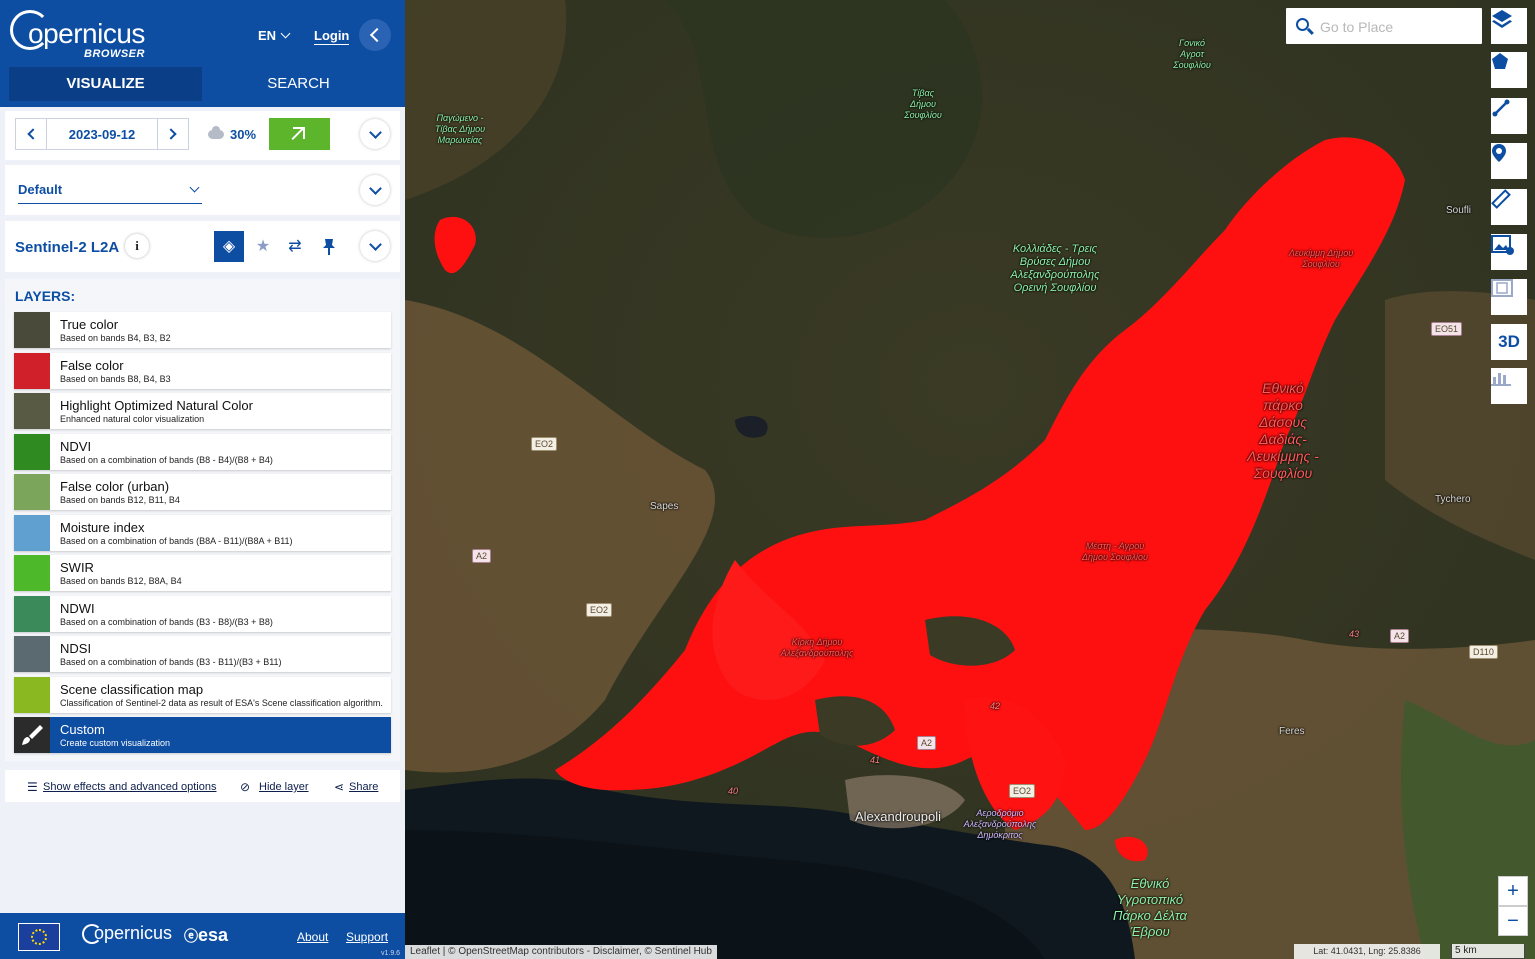 The height and width of the screenshot is (959, 1535). What do you see at coordinates (105, 84) in the screenshot?
I see `tab-visualize: VISUALIZE` at bounding box center [105, 84].